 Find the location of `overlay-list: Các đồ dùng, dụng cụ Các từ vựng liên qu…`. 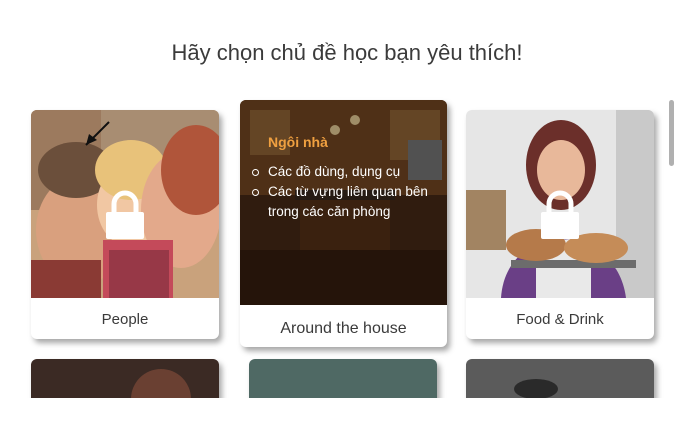

overlay-list: Các đồ dùng, dụng cụ Các từ vựng liên qu… is located at coordinates (348, 192).